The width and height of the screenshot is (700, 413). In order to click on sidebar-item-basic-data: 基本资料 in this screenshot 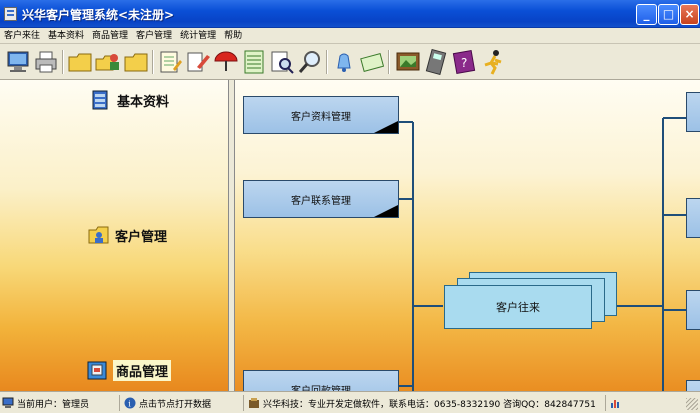, I will do `click(129, 100)`.